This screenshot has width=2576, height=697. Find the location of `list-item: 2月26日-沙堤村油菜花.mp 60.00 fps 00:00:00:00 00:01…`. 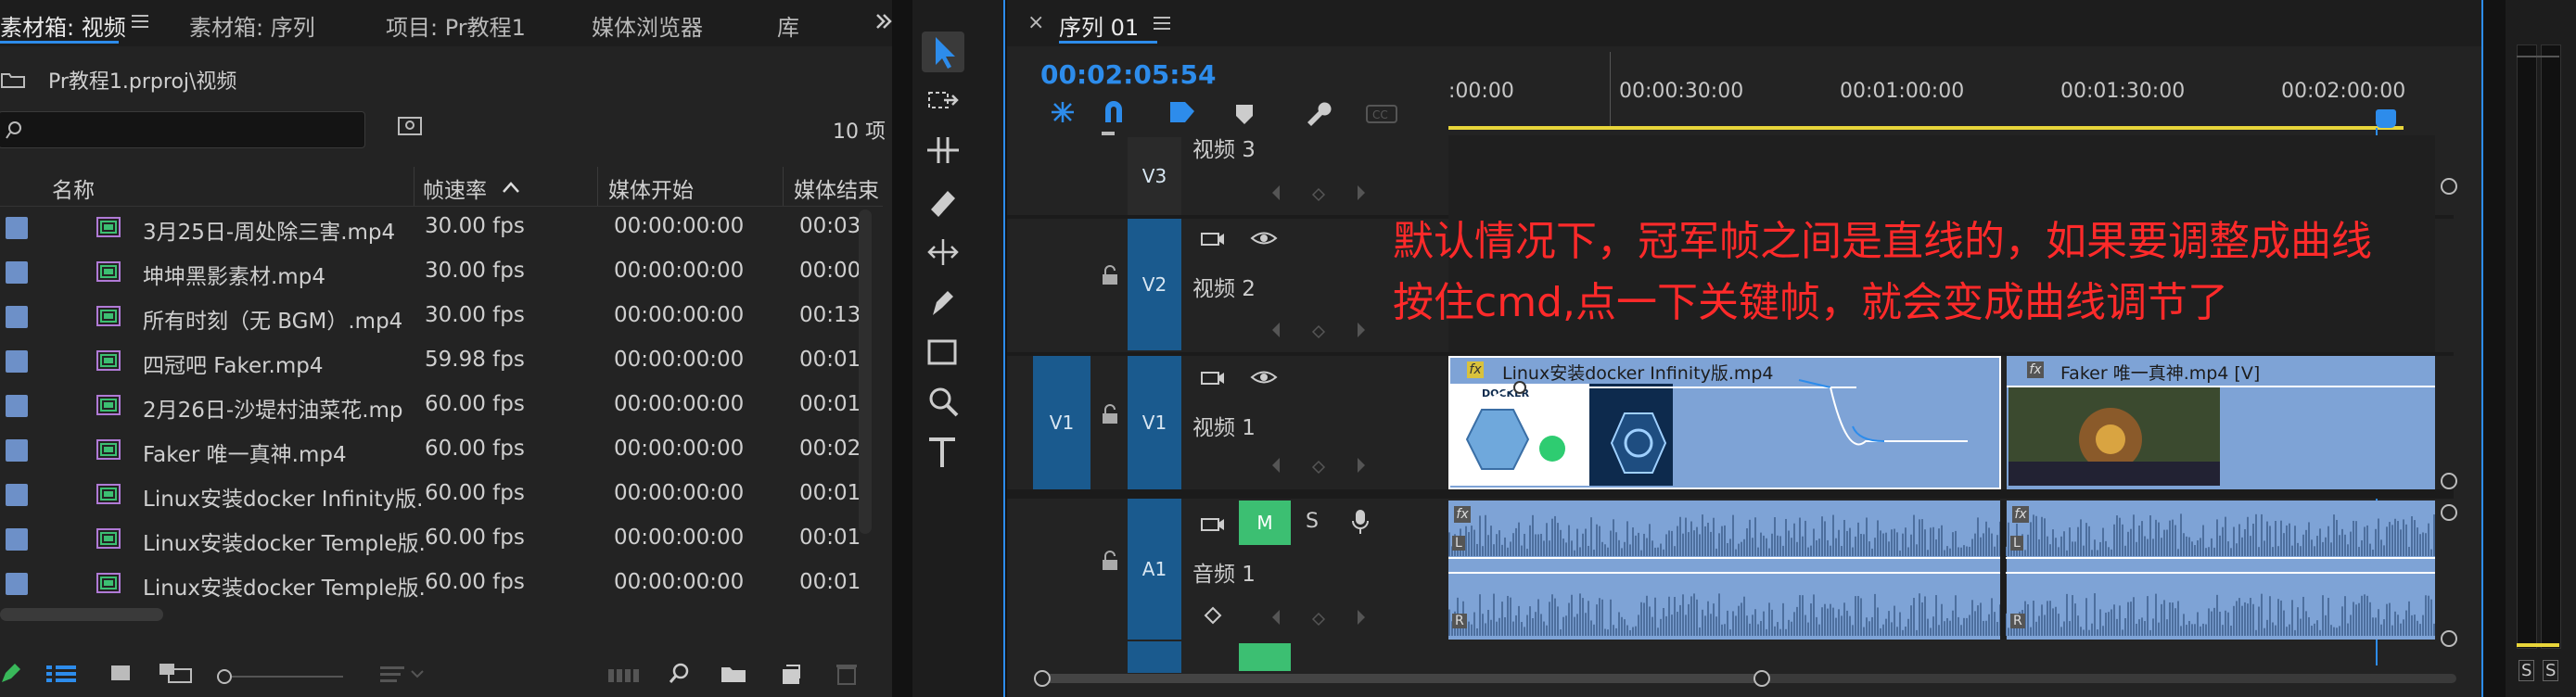

list-item: 2月26日-沙堤村油菜花.mp 60.00 fps 00:00:00:00 00:01… is located at coordinates (431, 406).